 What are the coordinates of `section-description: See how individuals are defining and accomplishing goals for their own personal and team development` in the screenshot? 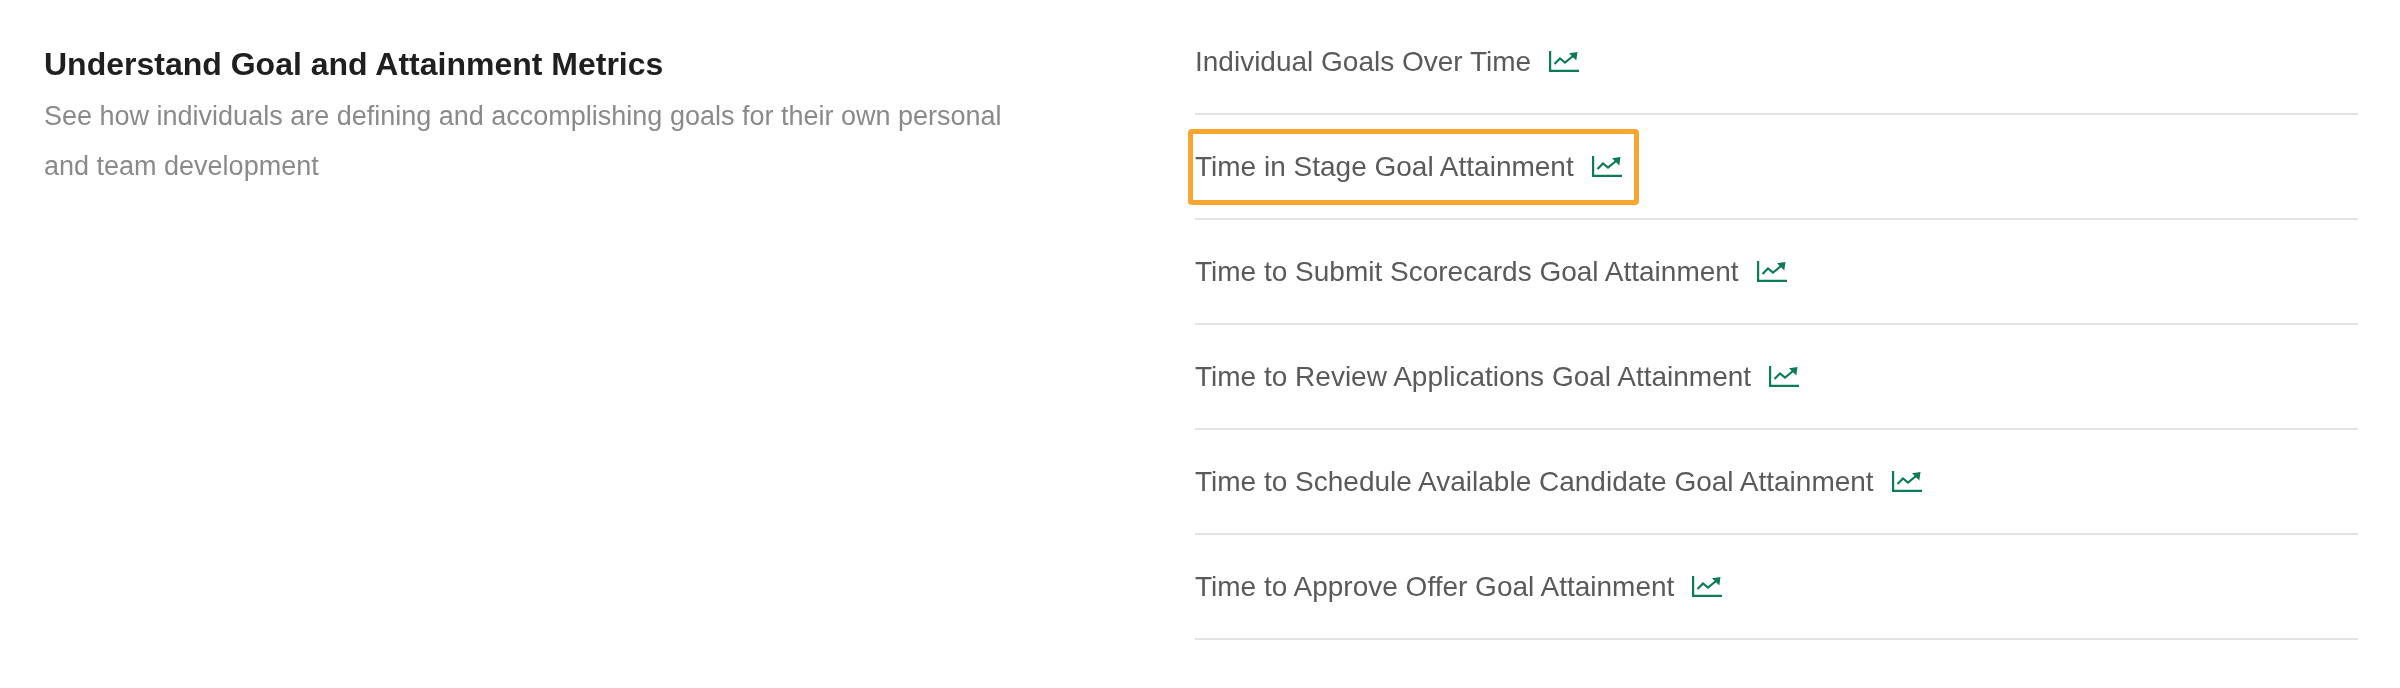 It's located at (523, 141).